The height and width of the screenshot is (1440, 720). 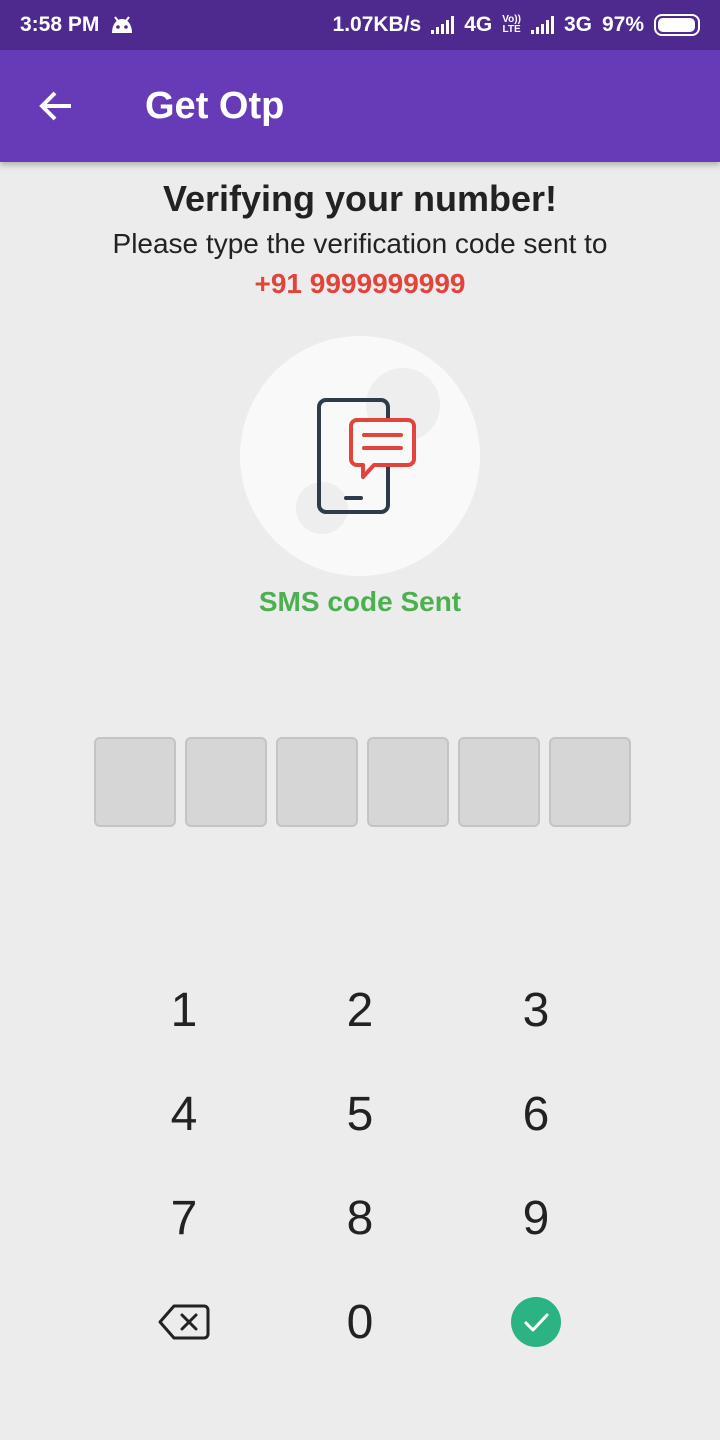 I want to click on battery-level: 97%, so click(x=622, y=24).